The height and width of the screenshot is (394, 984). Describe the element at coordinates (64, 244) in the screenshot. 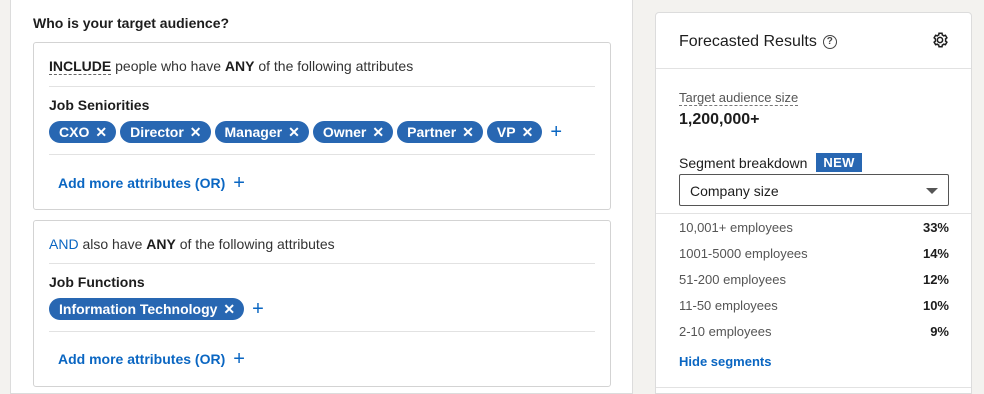

I see `and-keyword: AND` at that location.